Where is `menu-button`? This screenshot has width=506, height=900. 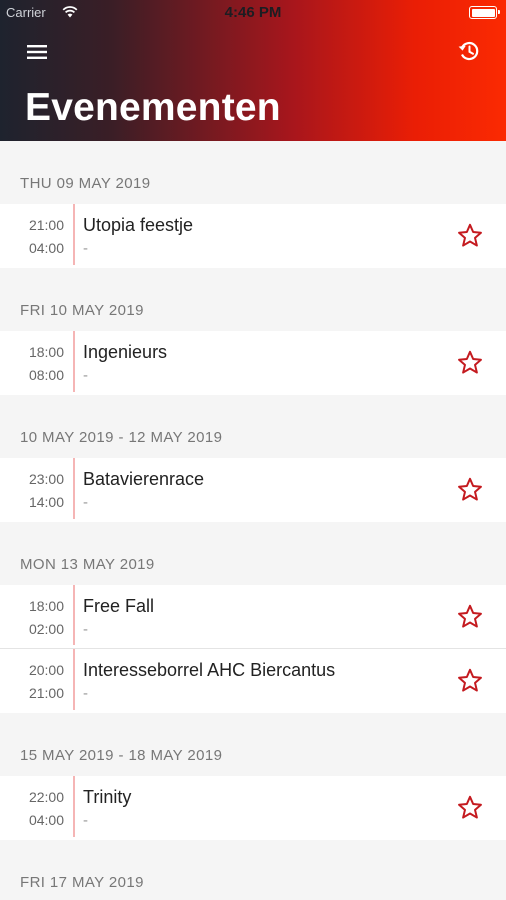 menu-button is located at coordinates (37, 52).